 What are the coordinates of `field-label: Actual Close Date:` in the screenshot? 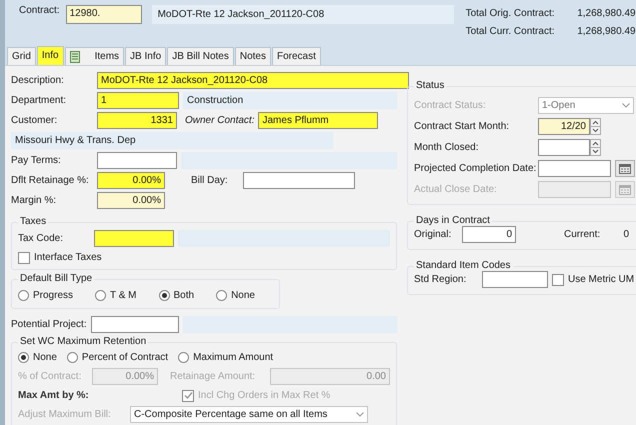 It's located at (456, 189).